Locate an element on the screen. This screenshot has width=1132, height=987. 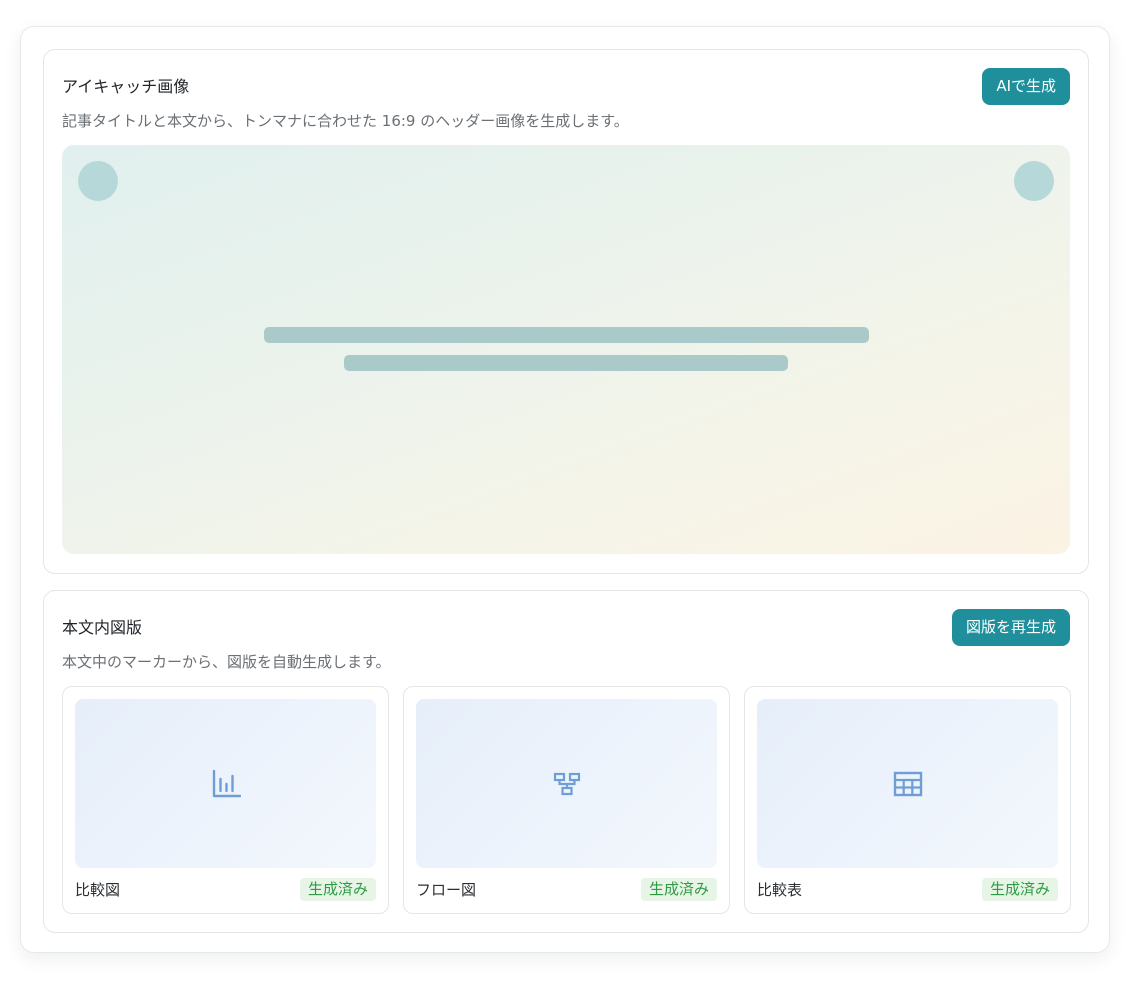
preview-subtitle-placeholder is located at coordinates (566, 363).